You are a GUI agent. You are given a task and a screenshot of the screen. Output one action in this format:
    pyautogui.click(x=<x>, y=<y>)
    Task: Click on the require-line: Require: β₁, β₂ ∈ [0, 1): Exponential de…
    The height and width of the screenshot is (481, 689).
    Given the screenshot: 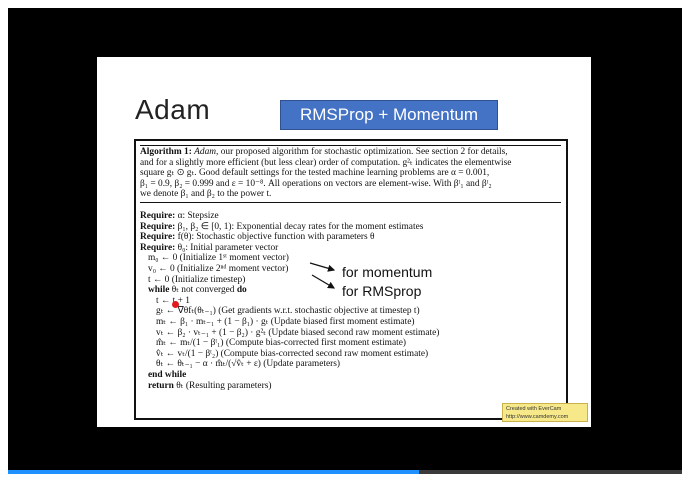 What is the action you would take?
    pyautogui.click(x=350, y=227)
    